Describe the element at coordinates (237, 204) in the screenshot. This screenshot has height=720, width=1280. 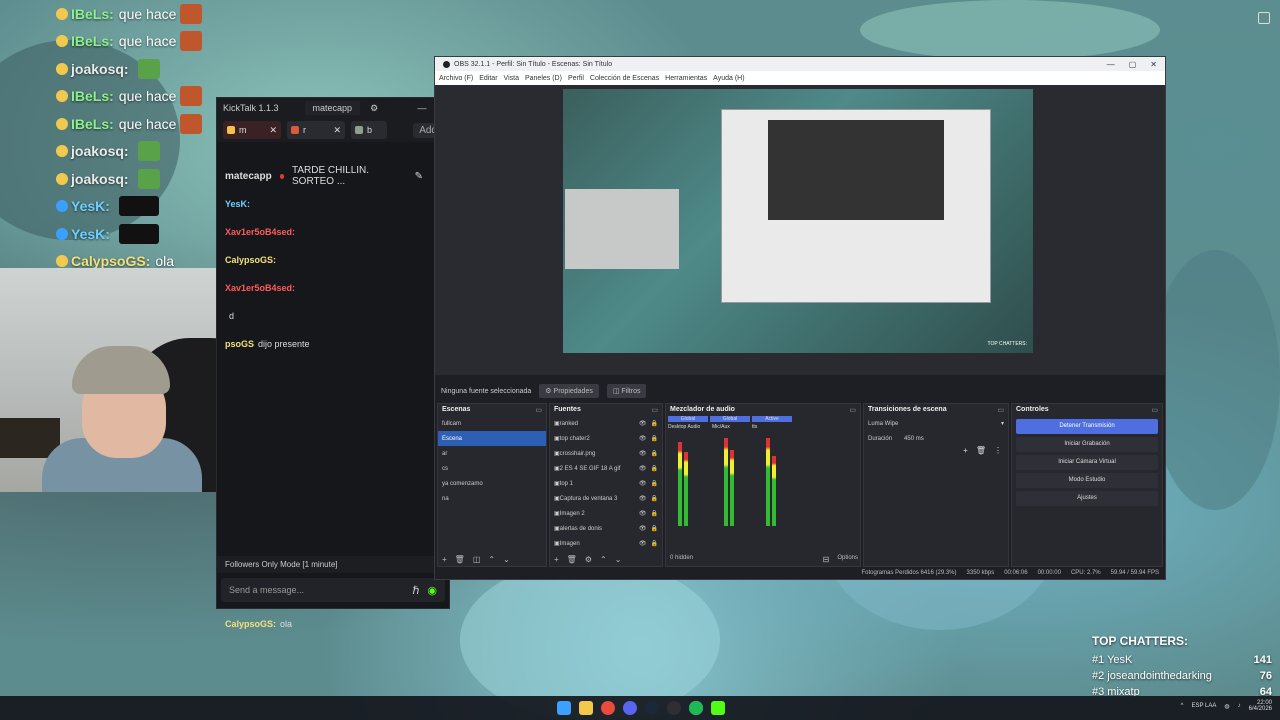
I see `chat-username: YesK:` at that location.